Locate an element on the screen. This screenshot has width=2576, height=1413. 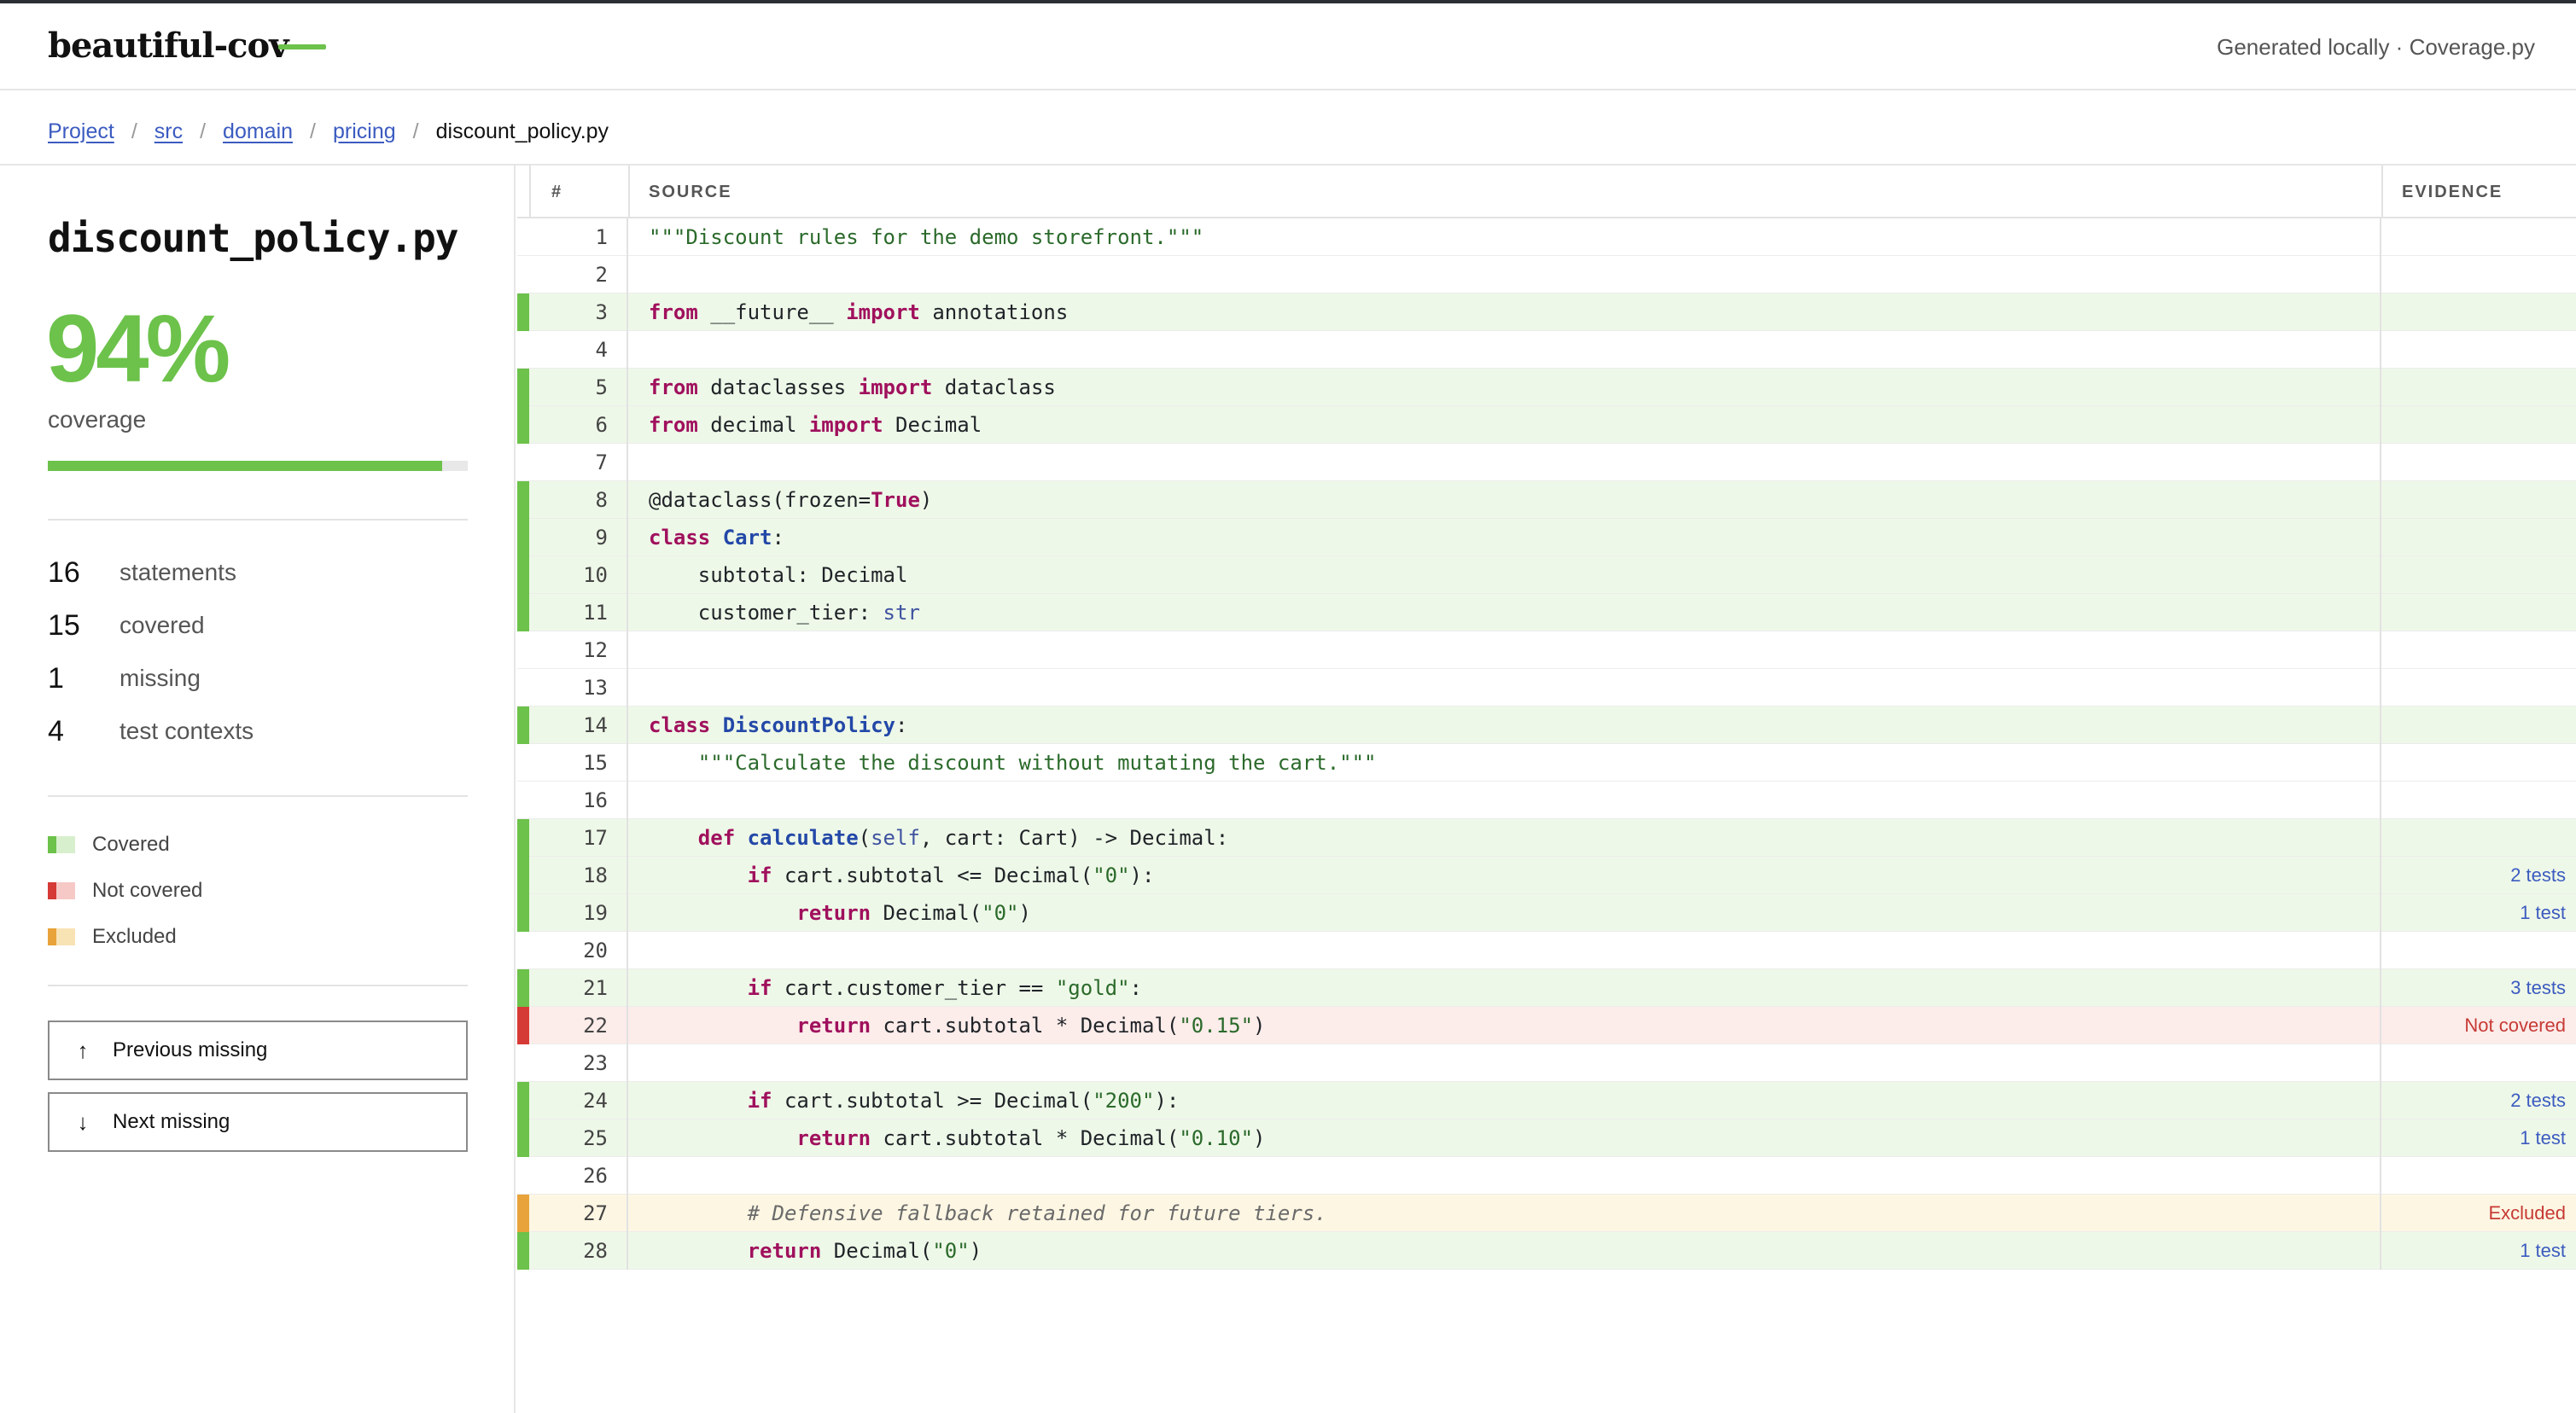
line-number: 26 is located at coordinates (578, 1176).